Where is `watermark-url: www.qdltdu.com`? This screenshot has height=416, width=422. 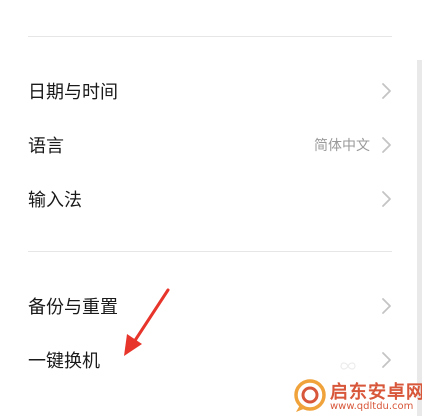
watermark-url: www.qdltdu.com is located at coordinates (372, 406).